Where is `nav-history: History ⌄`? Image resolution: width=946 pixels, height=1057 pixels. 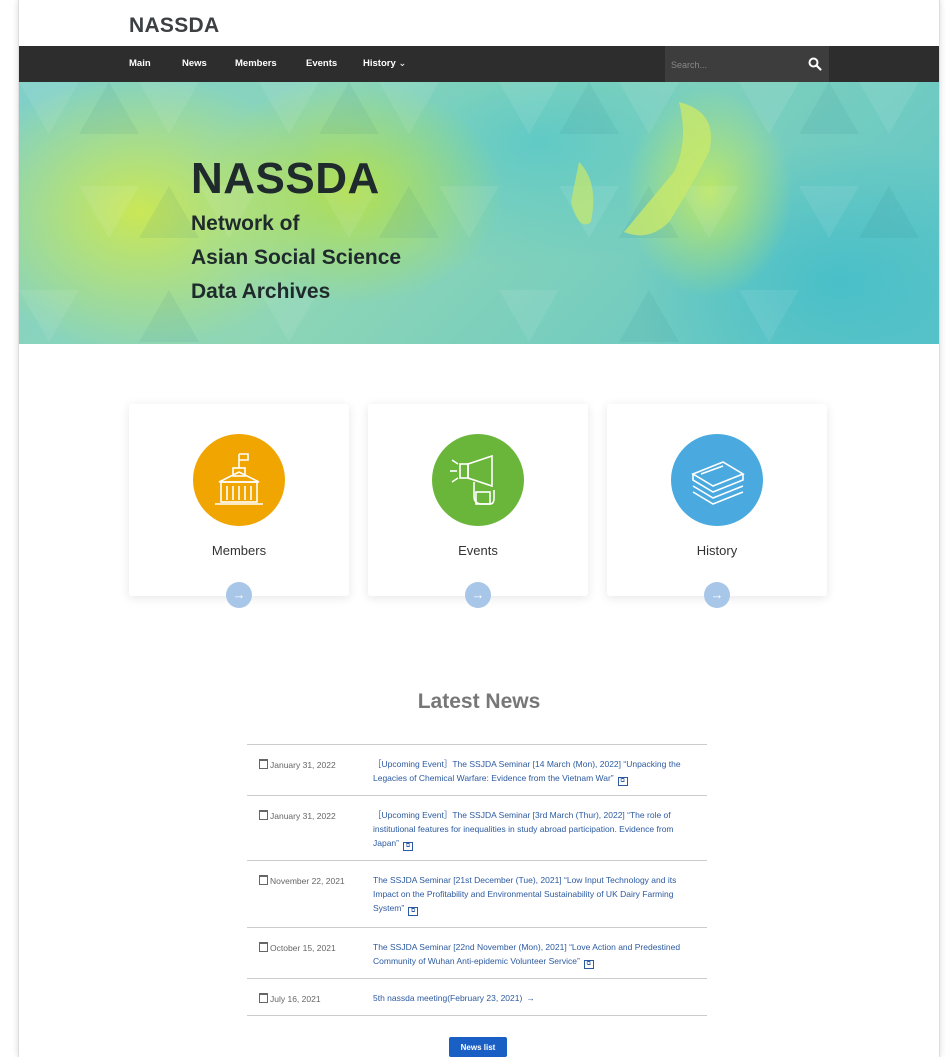 nav-history: History ⌄ is located at coordinates (384, 63).